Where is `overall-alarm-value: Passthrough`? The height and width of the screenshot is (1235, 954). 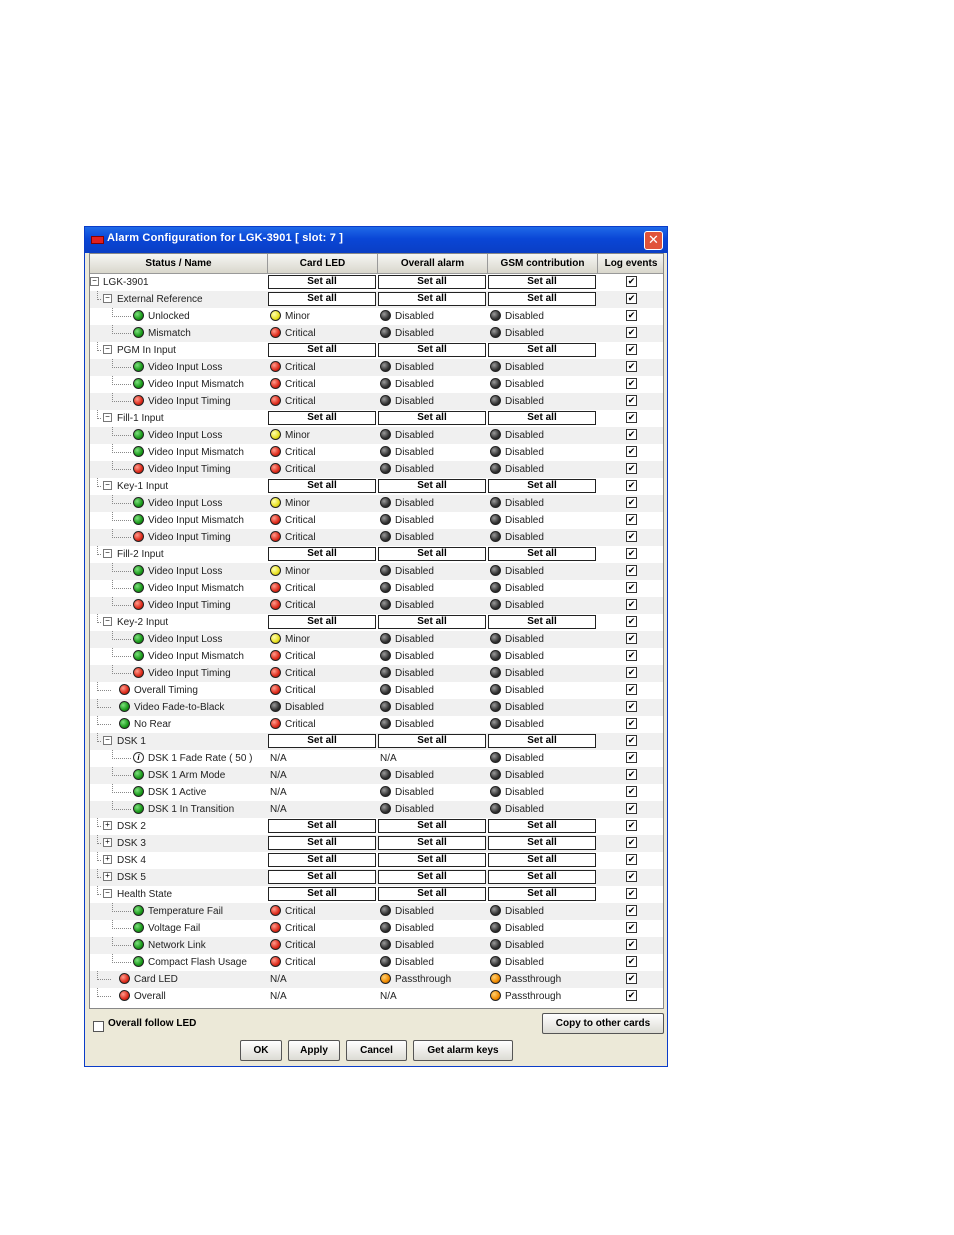
overall-alarm-value: Passthrough is located at coordinates (415, 979).